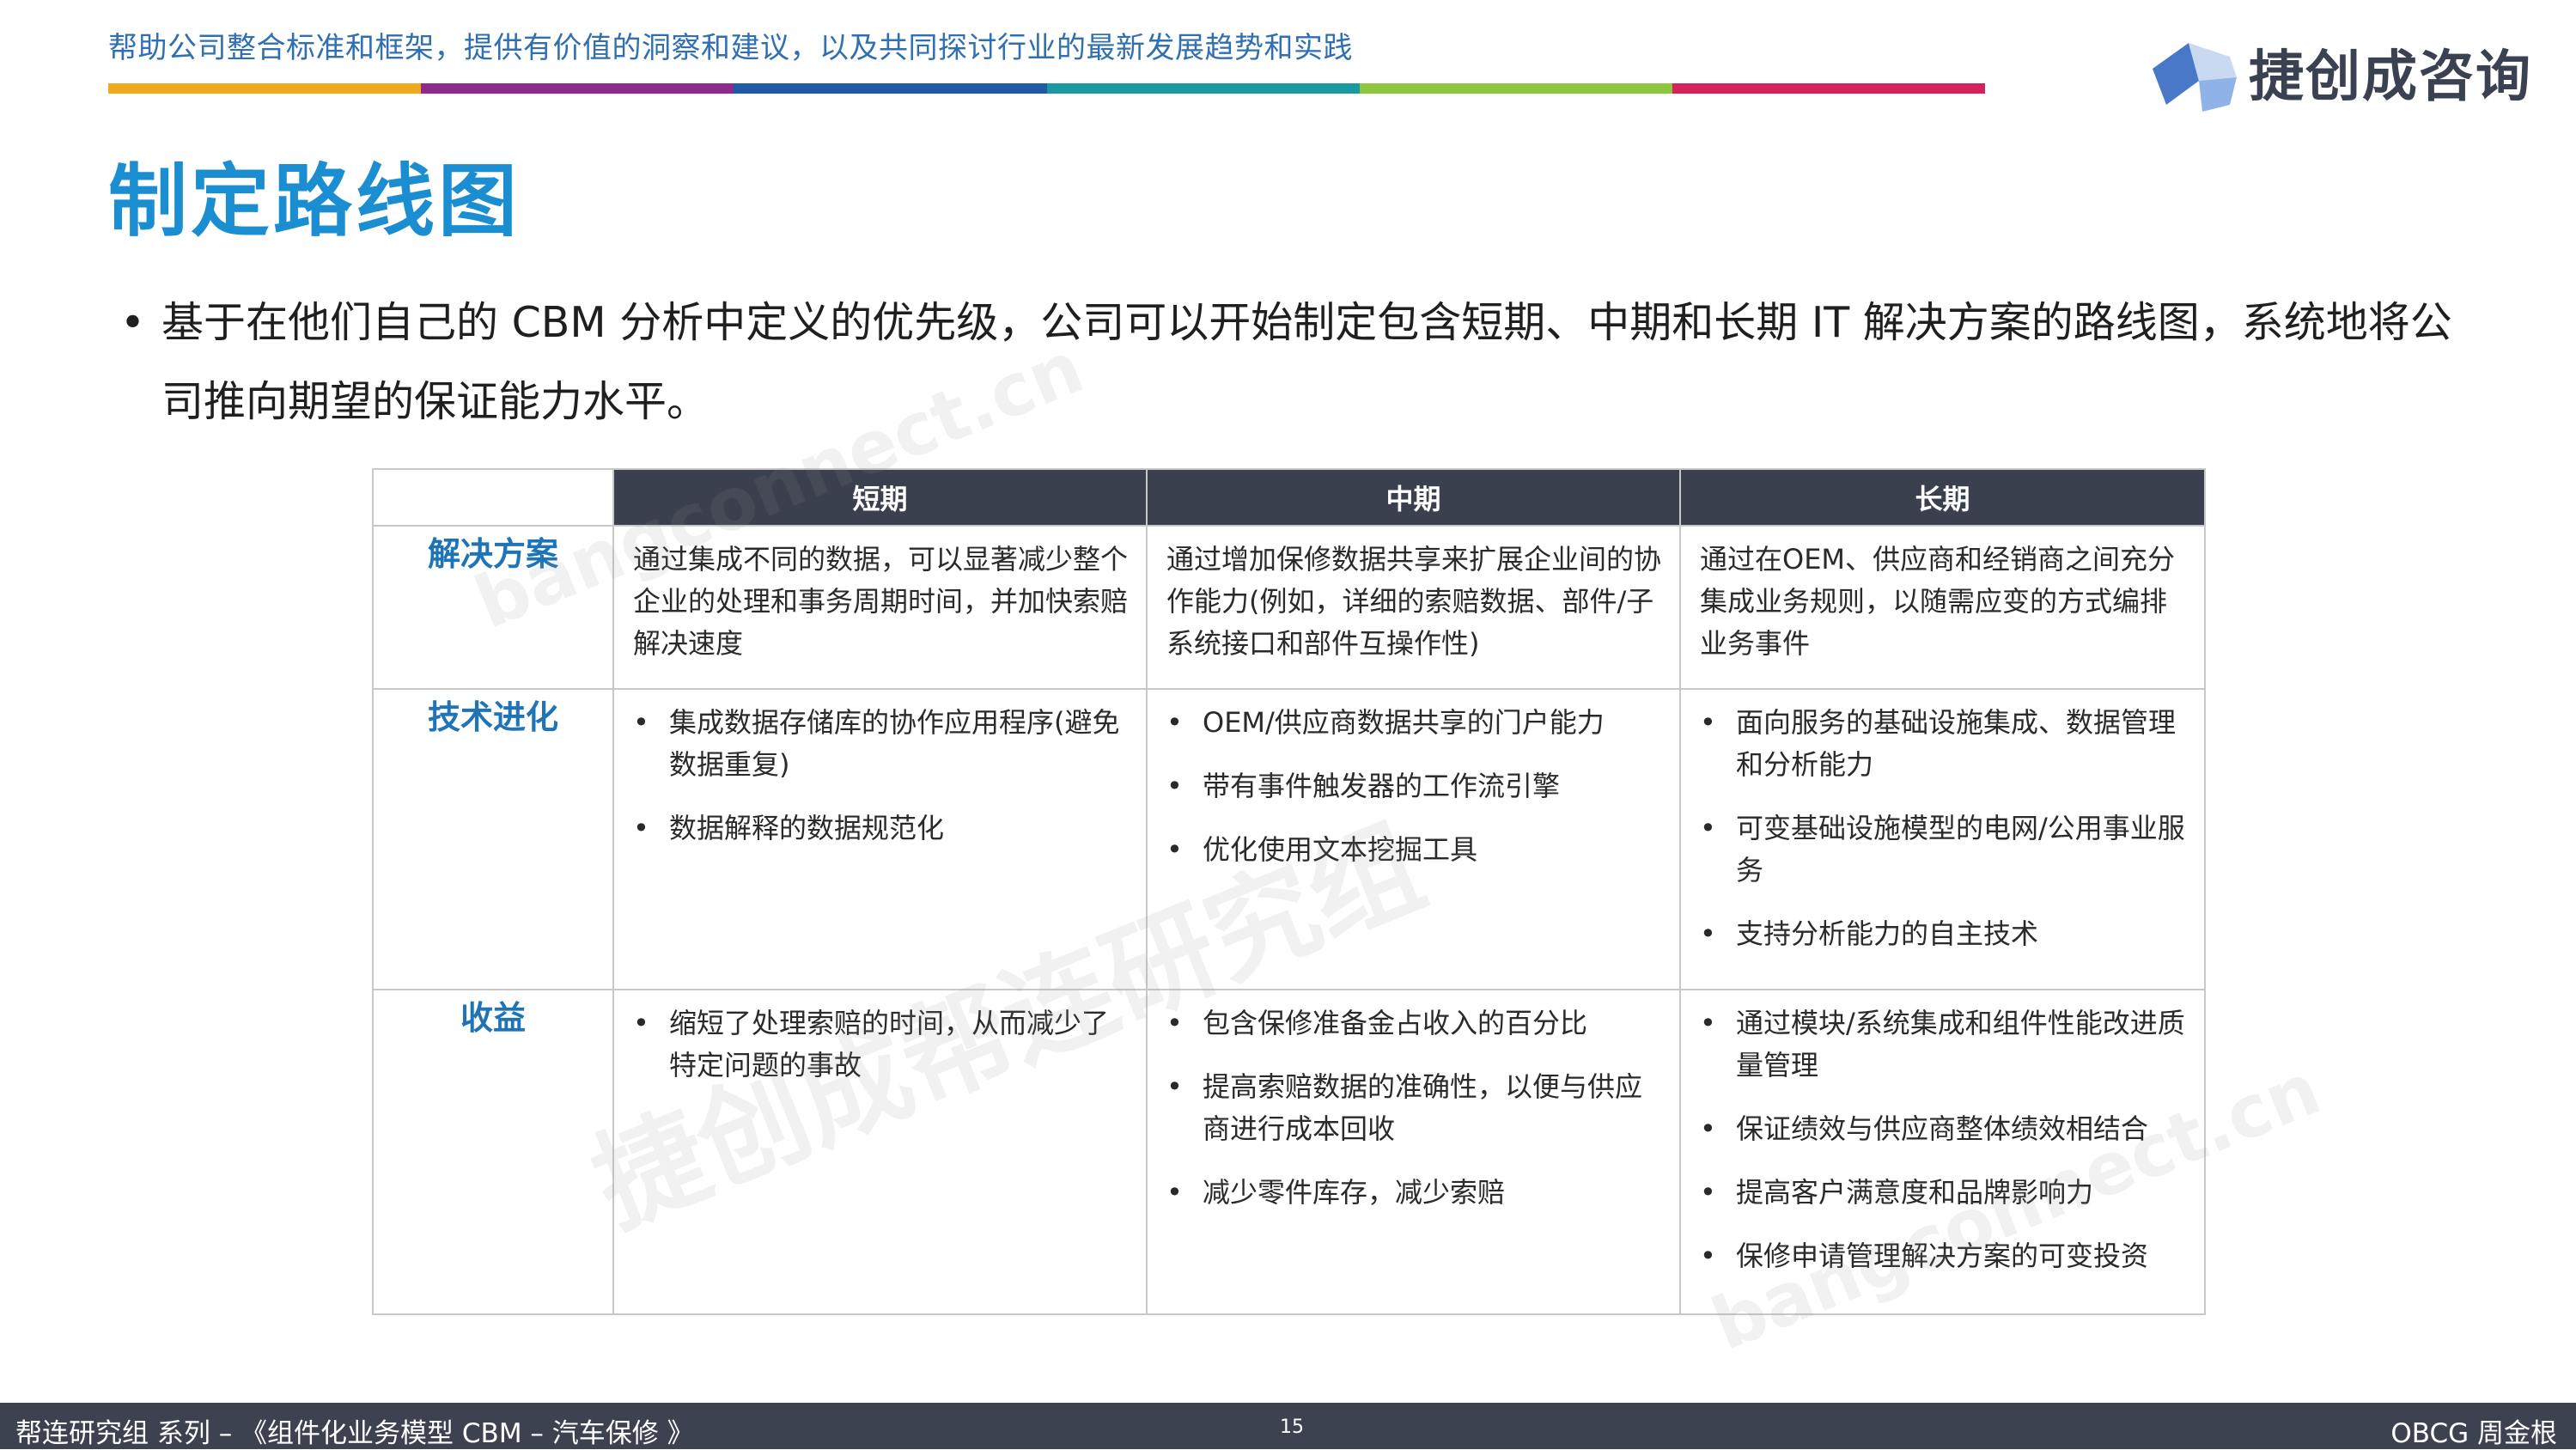 The image size is (2576, 1450). What do you see at coordinates (1956, 744) in the screenshot?
I see `list-item-text: 面向服务的基础设施集成、数据管理和分析能力` at bounding box center [1956, 744].